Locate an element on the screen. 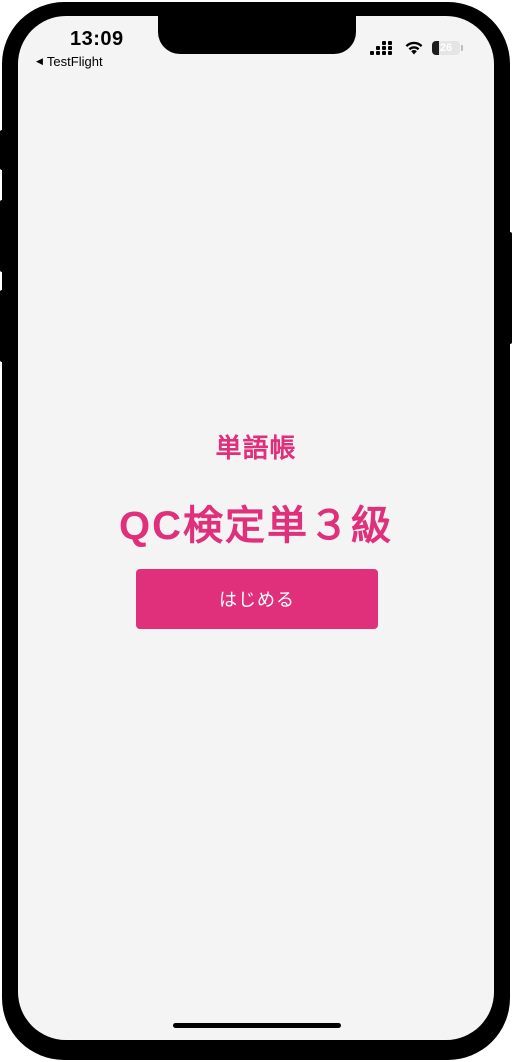 The height and width of the screenshot is (1062, 512). app-title: QC検定単３級 is located at coordinates (256, 526).